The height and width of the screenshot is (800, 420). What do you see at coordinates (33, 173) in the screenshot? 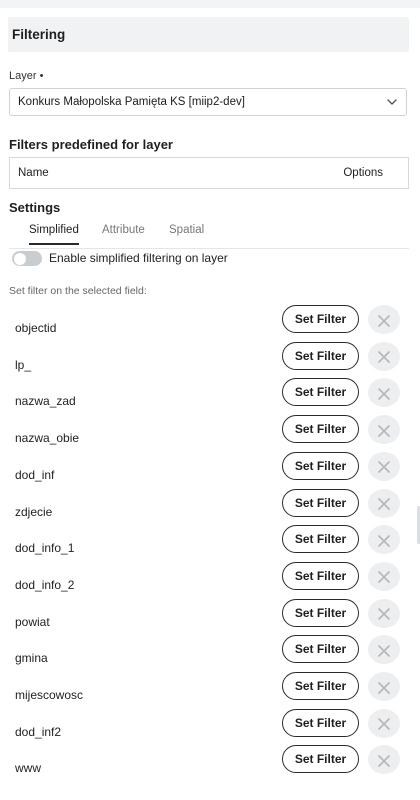
I see `column-header-name: Name` at bounding box center [33, 173].